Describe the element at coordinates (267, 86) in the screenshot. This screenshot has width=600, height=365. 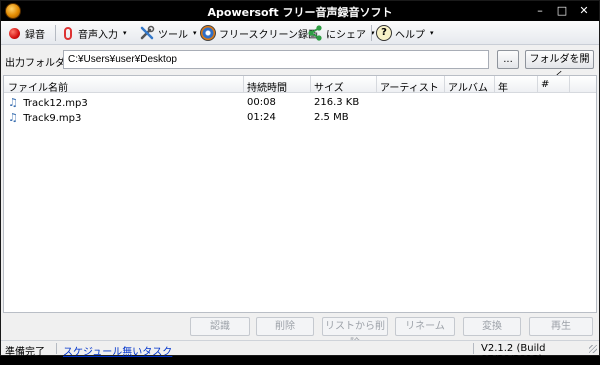
I see `column-header-duration: 持続時間` at that location.